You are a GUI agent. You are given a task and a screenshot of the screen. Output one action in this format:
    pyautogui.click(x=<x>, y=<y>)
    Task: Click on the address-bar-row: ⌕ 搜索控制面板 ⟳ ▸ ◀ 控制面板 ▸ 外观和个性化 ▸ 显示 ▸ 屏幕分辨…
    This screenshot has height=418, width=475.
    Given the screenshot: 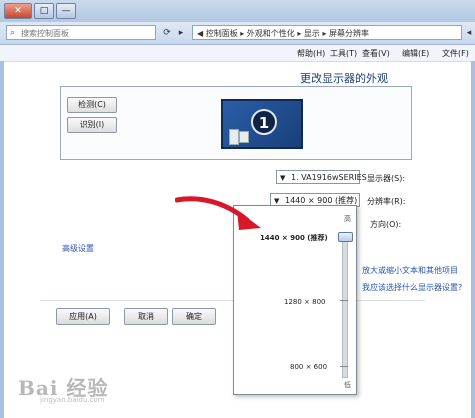 What is the action you would take?
    pyautogui.click(x=237, y=33)
    